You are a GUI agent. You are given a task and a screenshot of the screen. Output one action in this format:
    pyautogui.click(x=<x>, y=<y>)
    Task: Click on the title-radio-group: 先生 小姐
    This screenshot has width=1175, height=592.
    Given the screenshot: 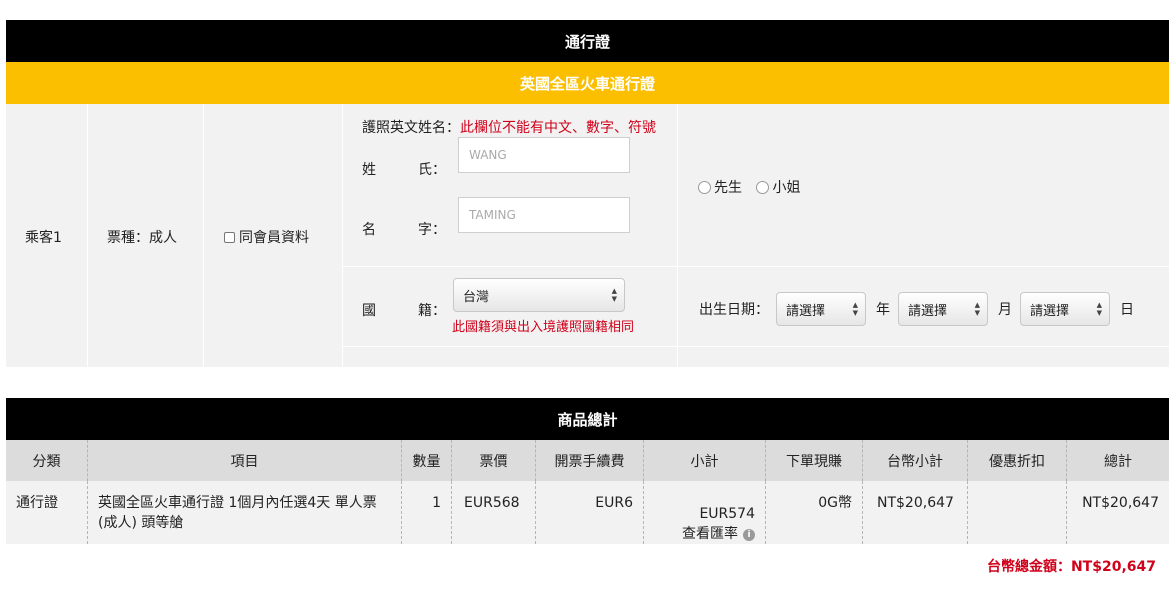 What is the action you would take?
    pyautogui.click(x=749, y=187)
    